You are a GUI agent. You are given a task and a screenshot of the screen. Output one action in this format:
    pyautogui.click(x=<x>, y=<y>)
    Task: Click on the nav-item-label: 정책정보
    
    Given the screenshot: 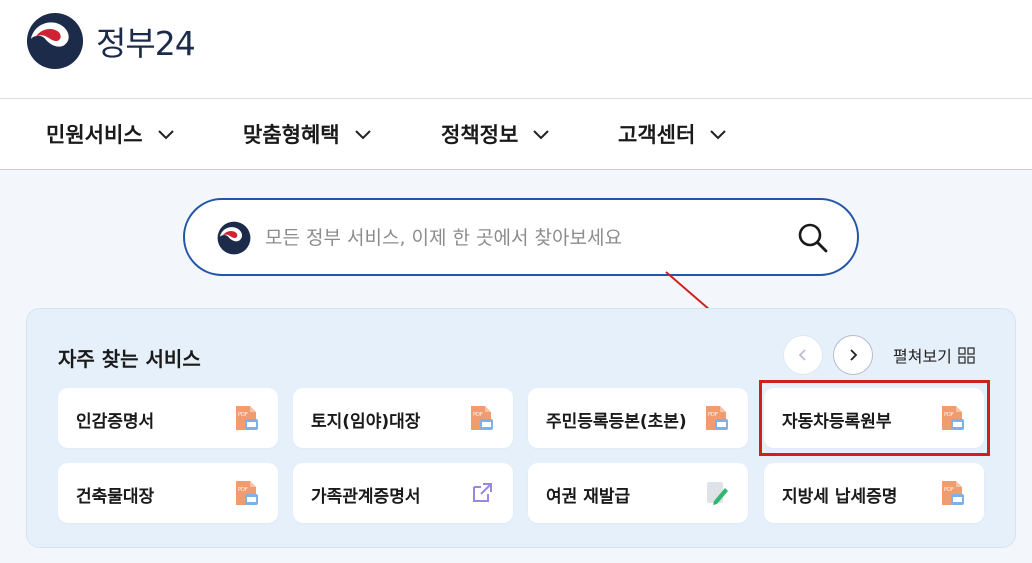 What is the action you would take?
    pyautogui.click(x=480, y=135)
    